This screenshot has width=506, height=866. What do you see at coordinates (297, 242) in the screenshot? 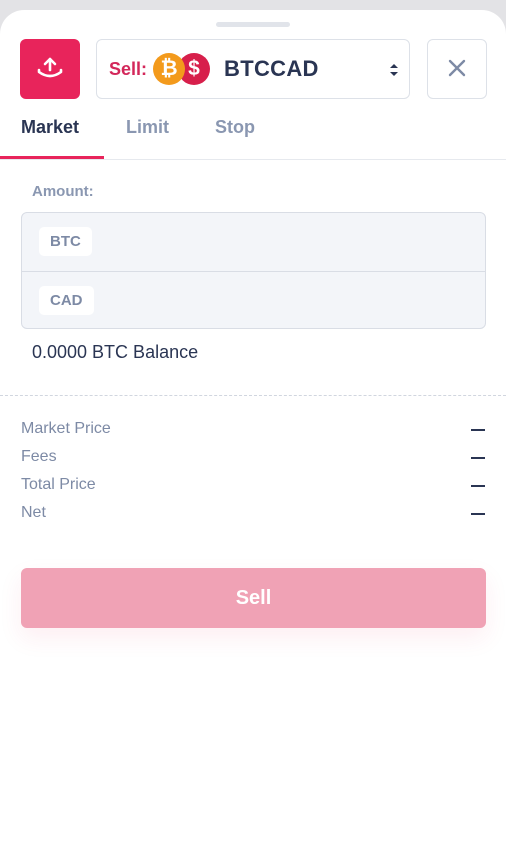
I see `btc-amount-input` at bounding box center [297, 242].